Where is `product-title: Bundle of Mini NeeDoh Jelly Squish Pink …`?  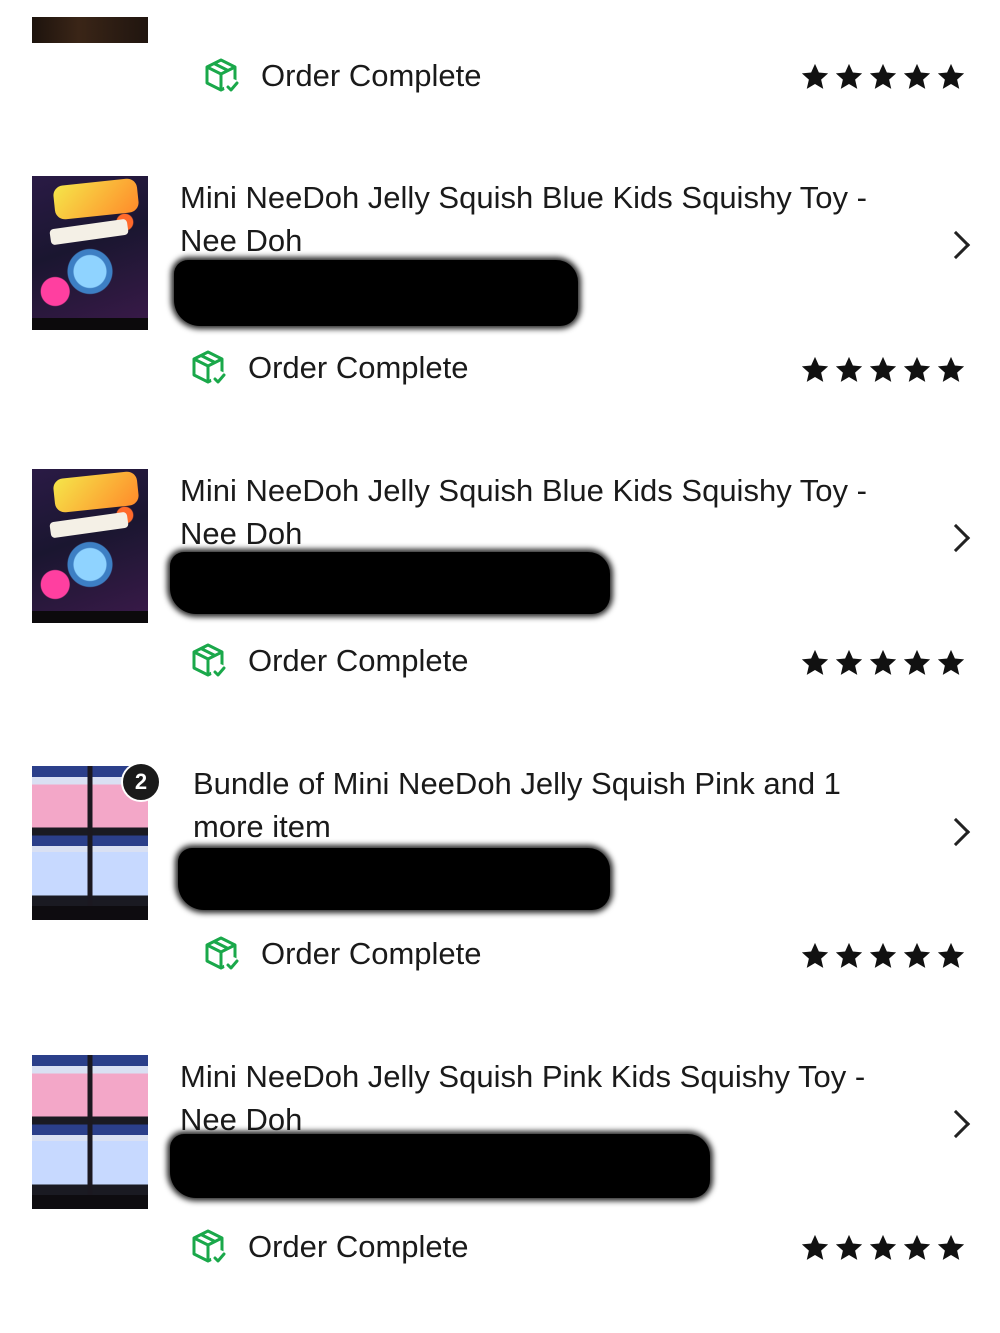 product-title: Bundle of Mini NeeDoh Jelly Squish Pink … is located at coordinates (543, 805).